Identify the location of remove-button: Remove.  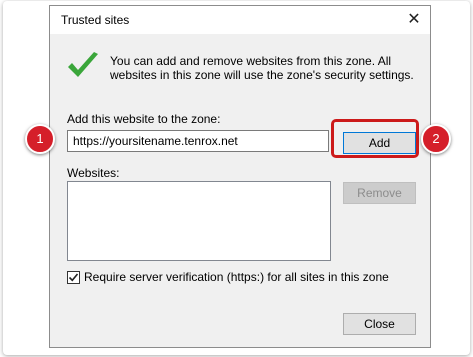
(379, 193).